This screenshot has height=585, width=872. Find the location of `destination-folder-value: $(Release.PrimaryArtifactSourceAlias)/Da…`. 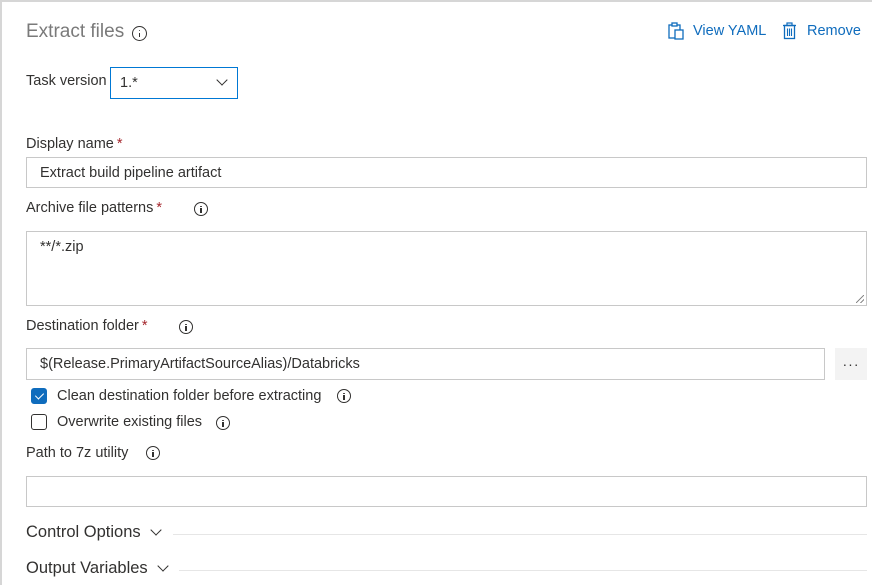

destination-folder-value: $(Release.PrimaryArtifactSourceAlias)/Da… is located at coordinates (200, 364).